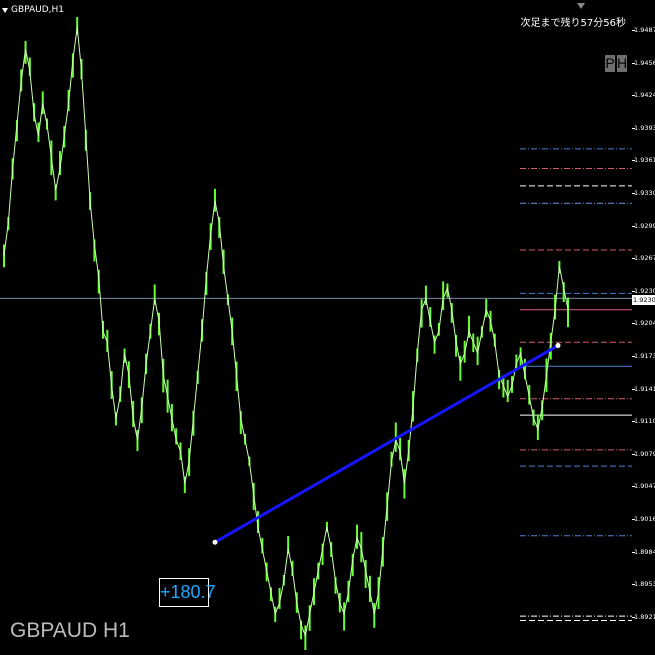 The image size is (655, 655). What do you see at coordinates (644, 323) in the screenshot?
I see `price-axis-label: 1.92045` at bounding box center [644, 323].